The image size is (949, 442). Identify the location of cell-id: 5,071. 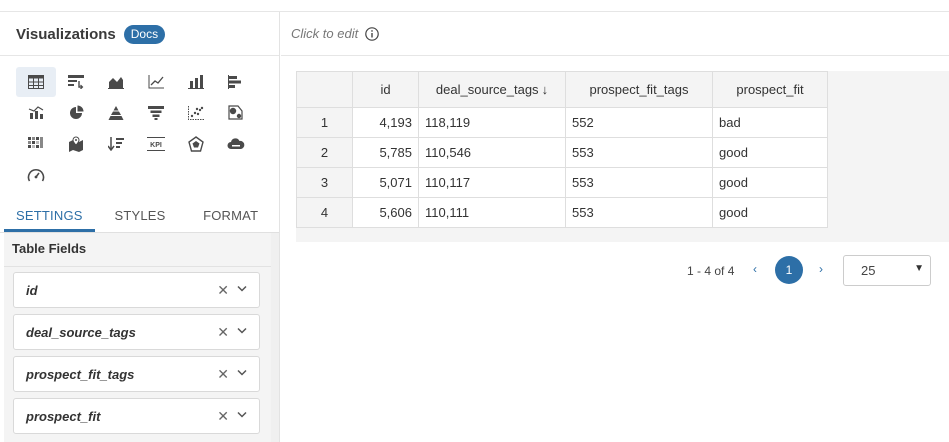
(385, 182).